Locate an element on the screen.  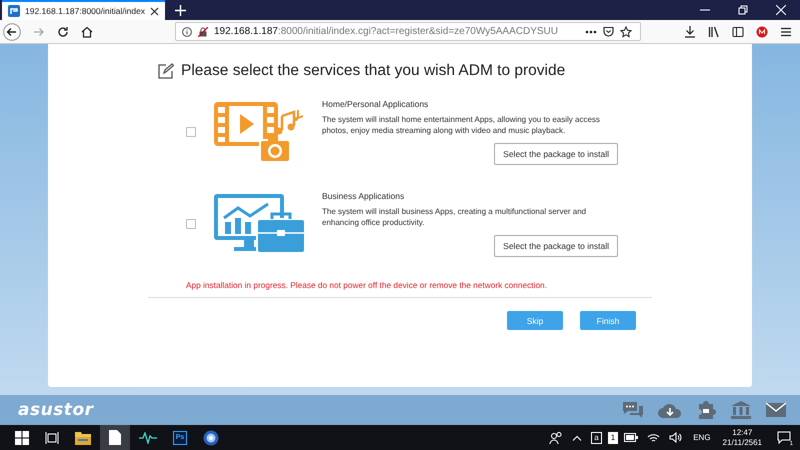
browser-tab: 192.168.1.187:8000/initial/index is located at coordinates (84, 10).